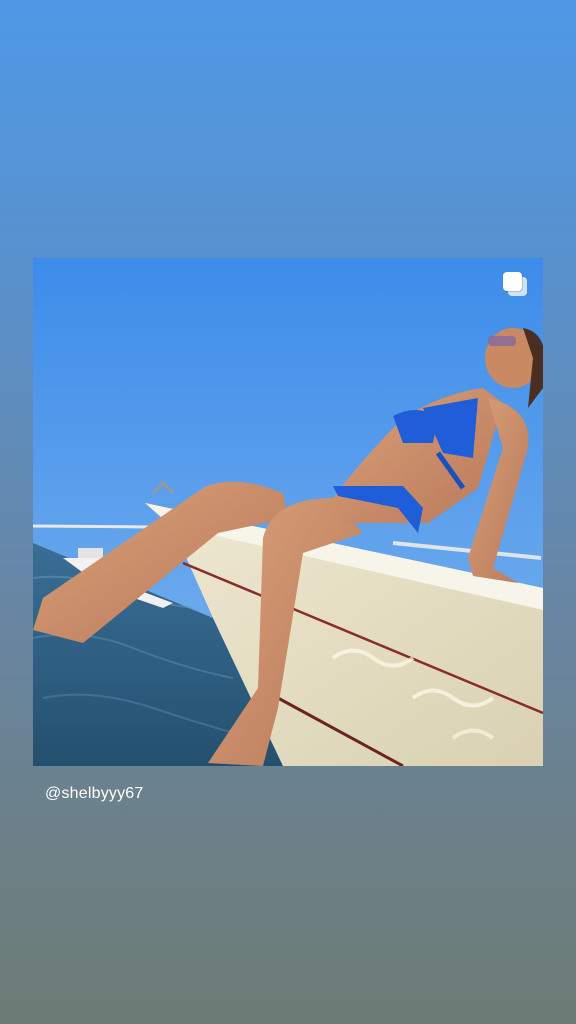 This screenshot has height=1024, width=576. I want to click on carousel-icon, so click(516, 285).